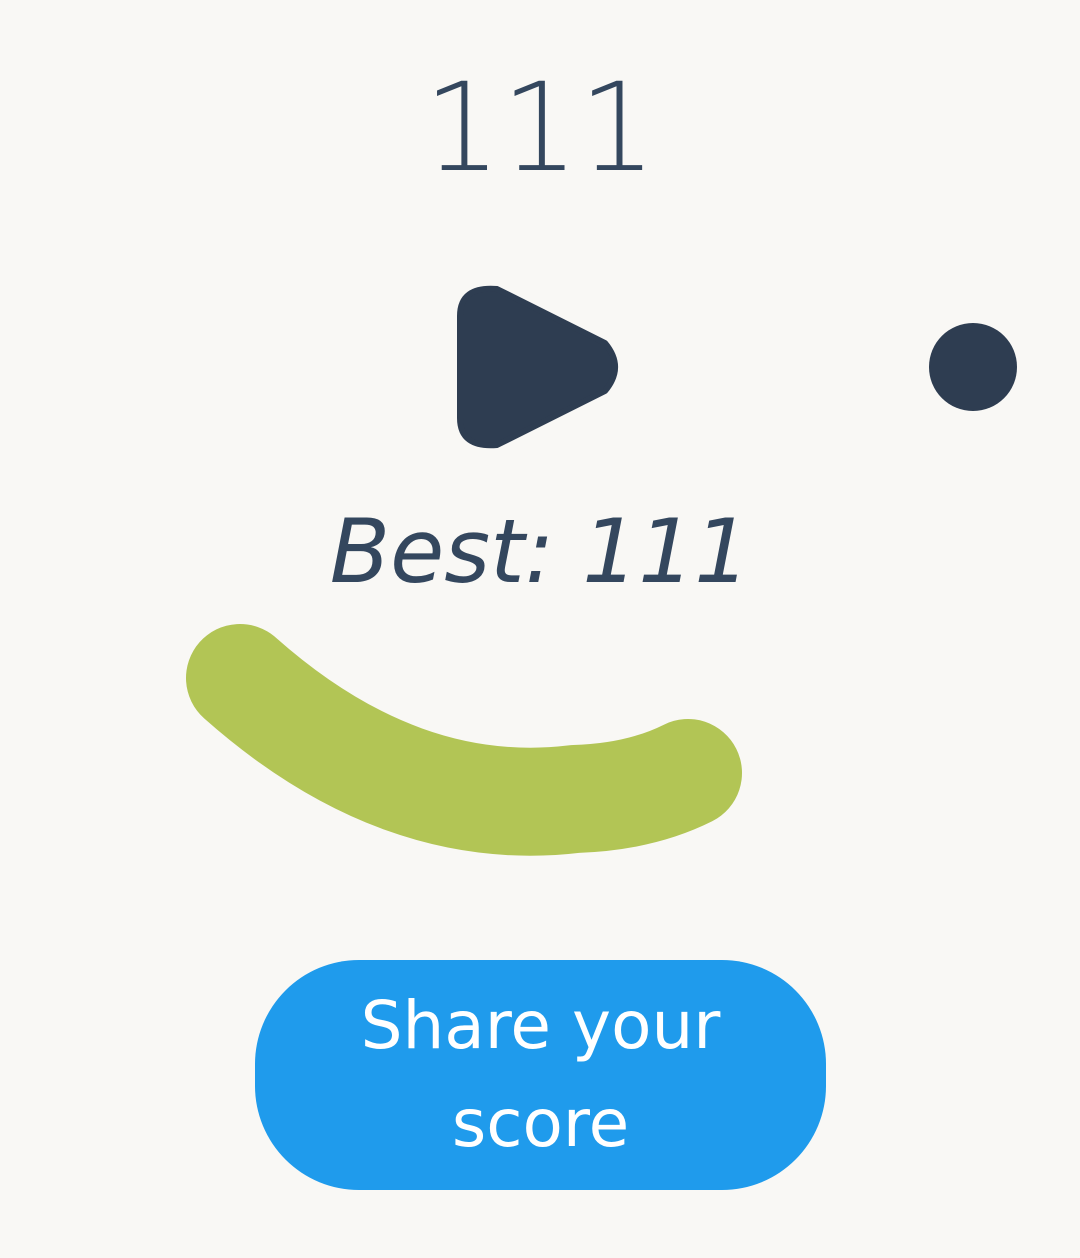  What do you see at coordinates (973, 367) in the screenshot?
I see `ball-icon` at bounding box center [973, 367].